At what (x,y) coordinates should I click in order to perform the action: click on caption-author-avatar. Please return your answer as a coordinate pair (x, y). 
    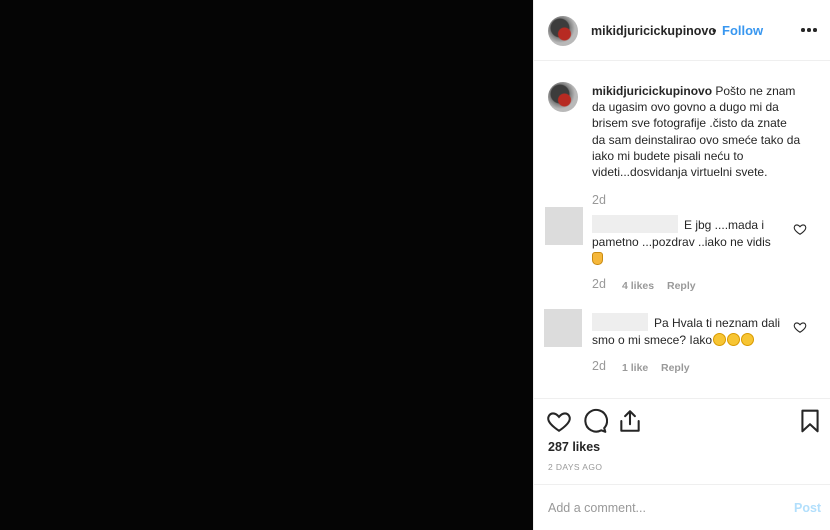
    Looking at the image, I should click on (563, 97).